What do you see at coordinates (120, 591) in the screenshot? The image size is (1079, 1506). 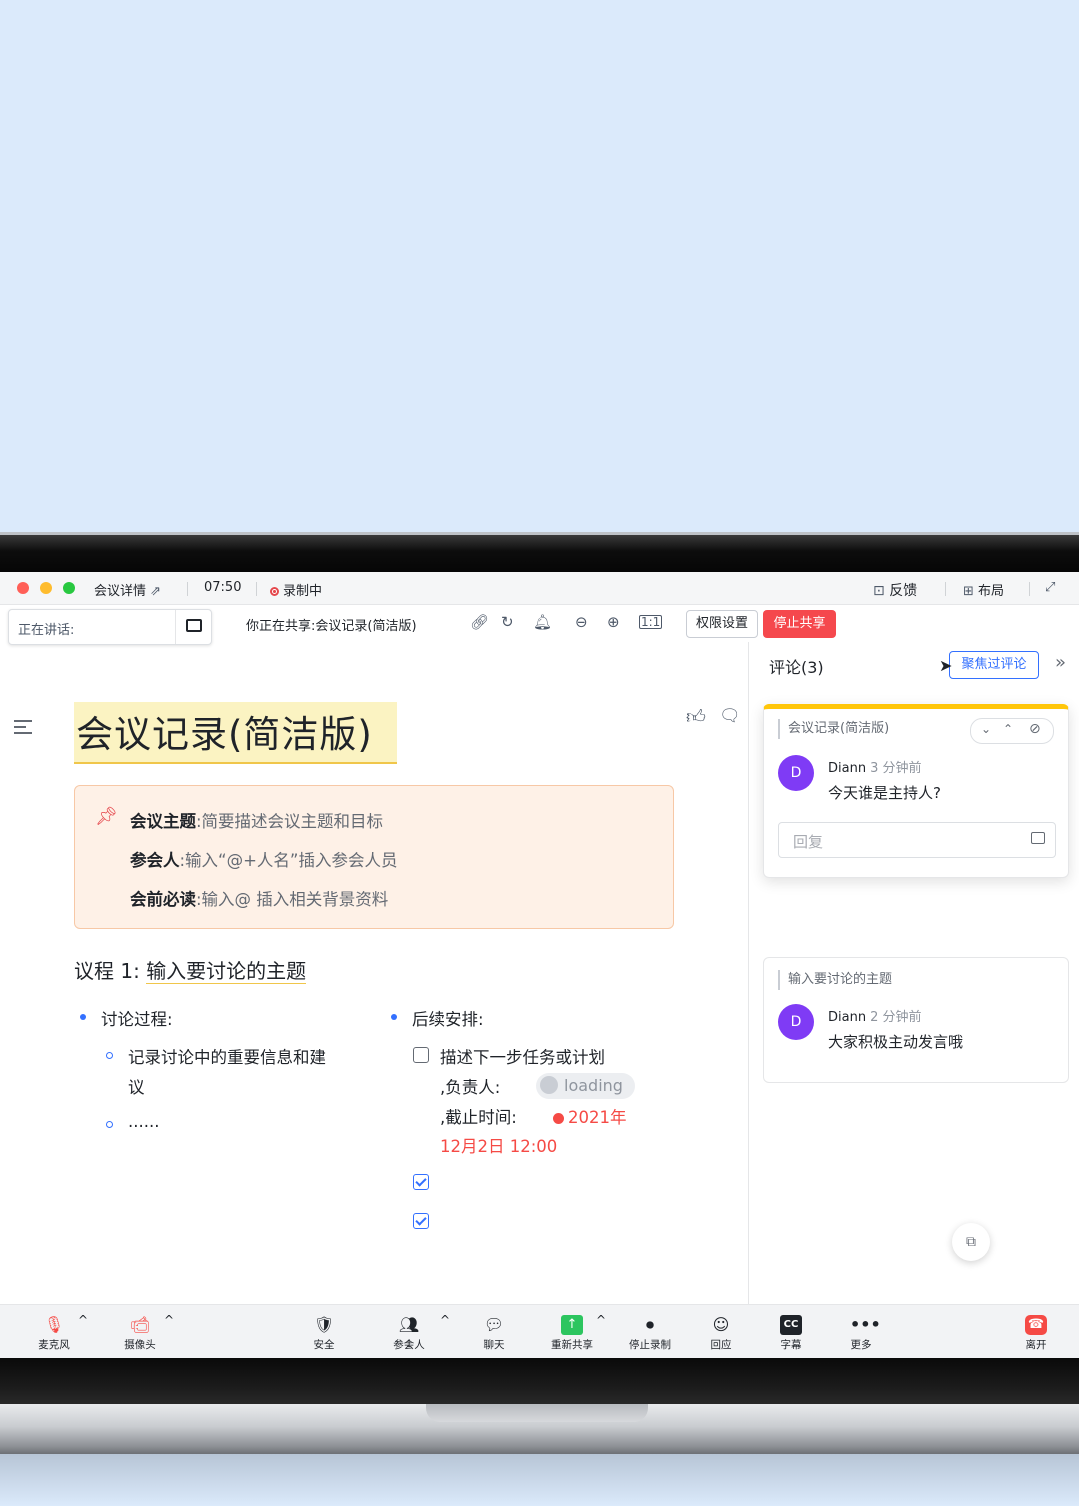 I see `meeting-details-label: 会议详情` at bounding box center [120, 591].